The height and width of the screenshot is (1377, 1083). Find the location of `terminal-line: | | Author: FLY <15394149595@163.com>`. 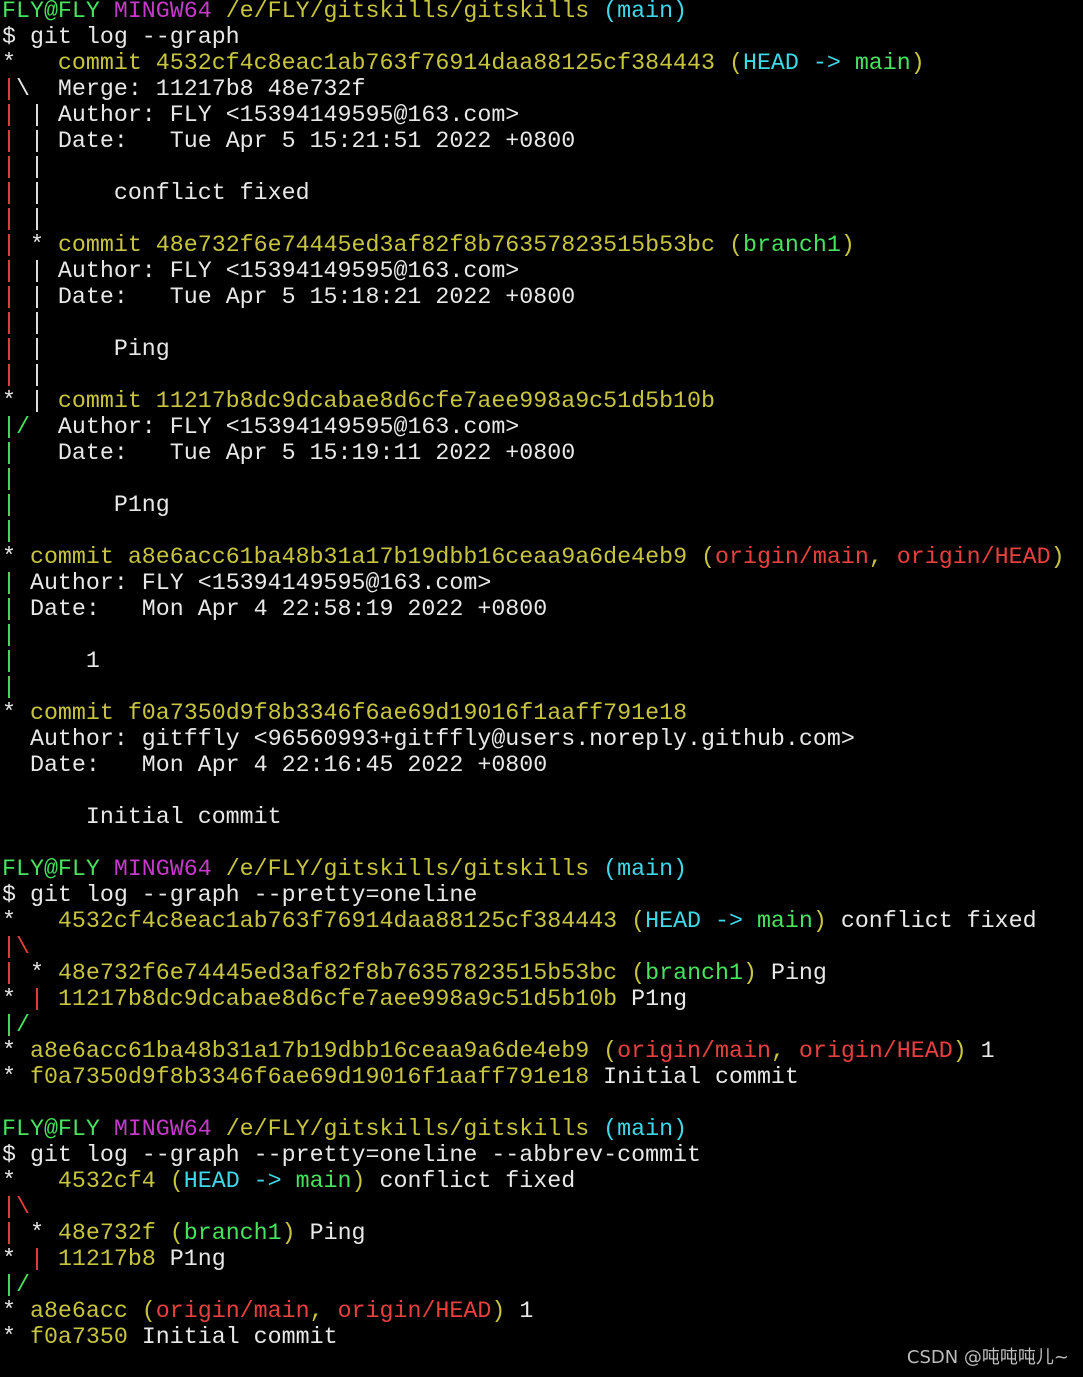

terminal-line: | | Author: FLY <15394149595@163.com> is located at coordinates (542, 271).